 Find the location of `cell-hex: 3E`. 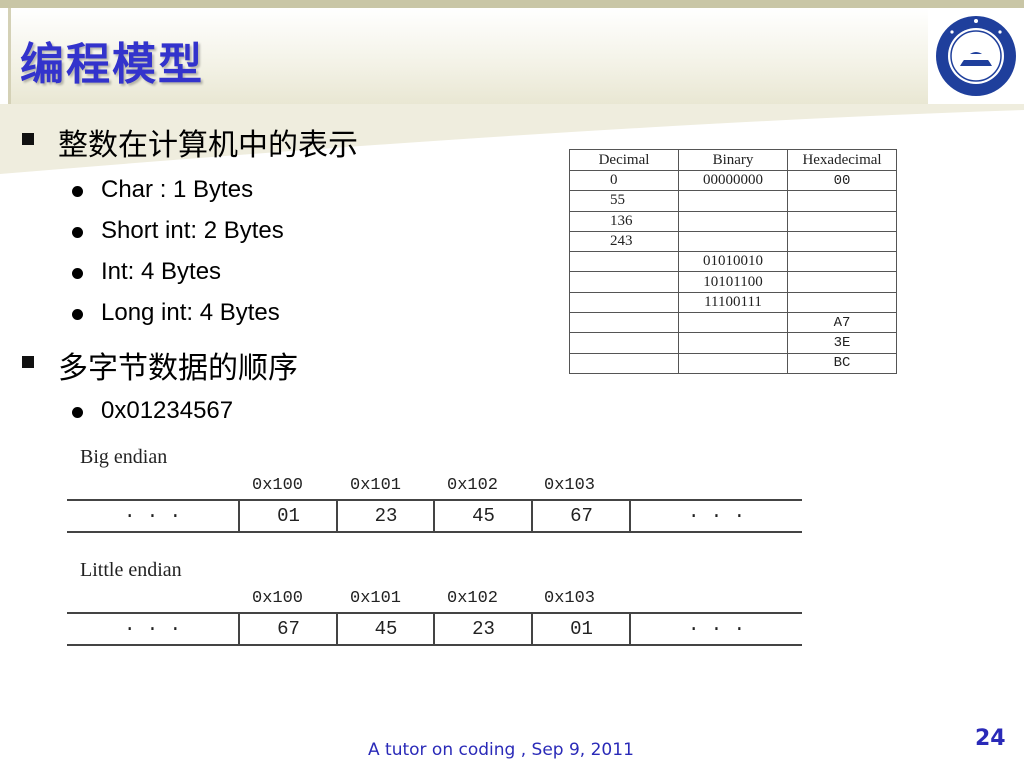

cell-hex: 3E is located at coordinates (842, 343).